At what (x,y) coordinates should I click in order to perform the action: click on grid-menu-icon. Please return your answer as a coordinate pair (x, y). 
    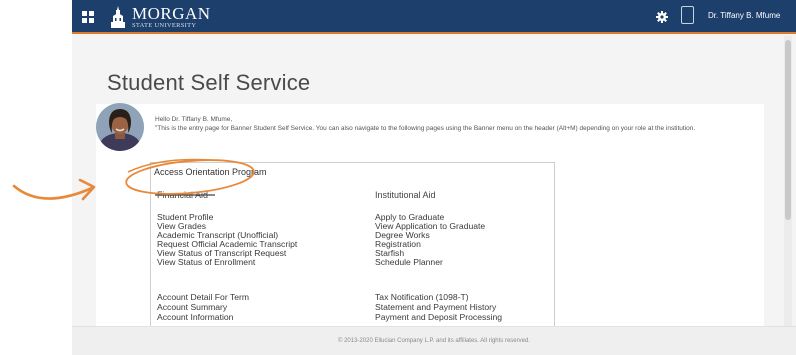
    Looking at the image, I should click on (88, 17).